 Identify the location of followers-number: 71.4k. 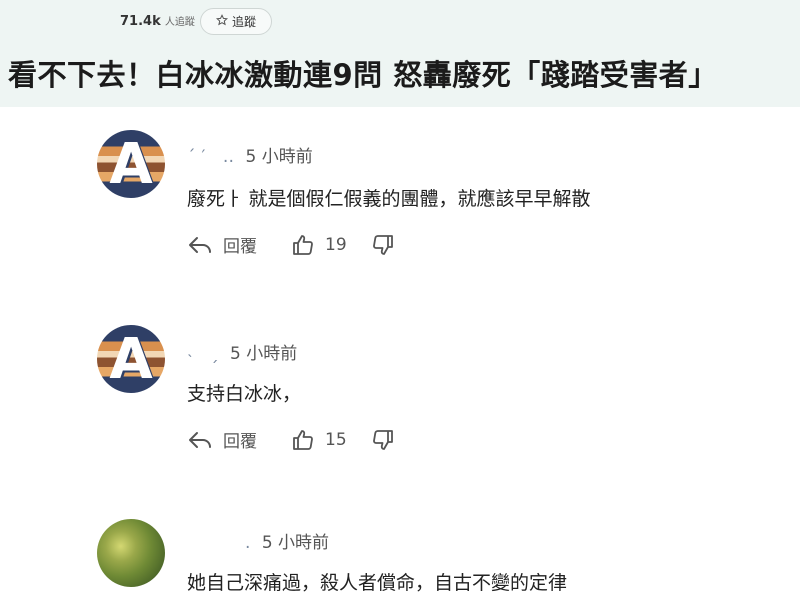
(140, 21).